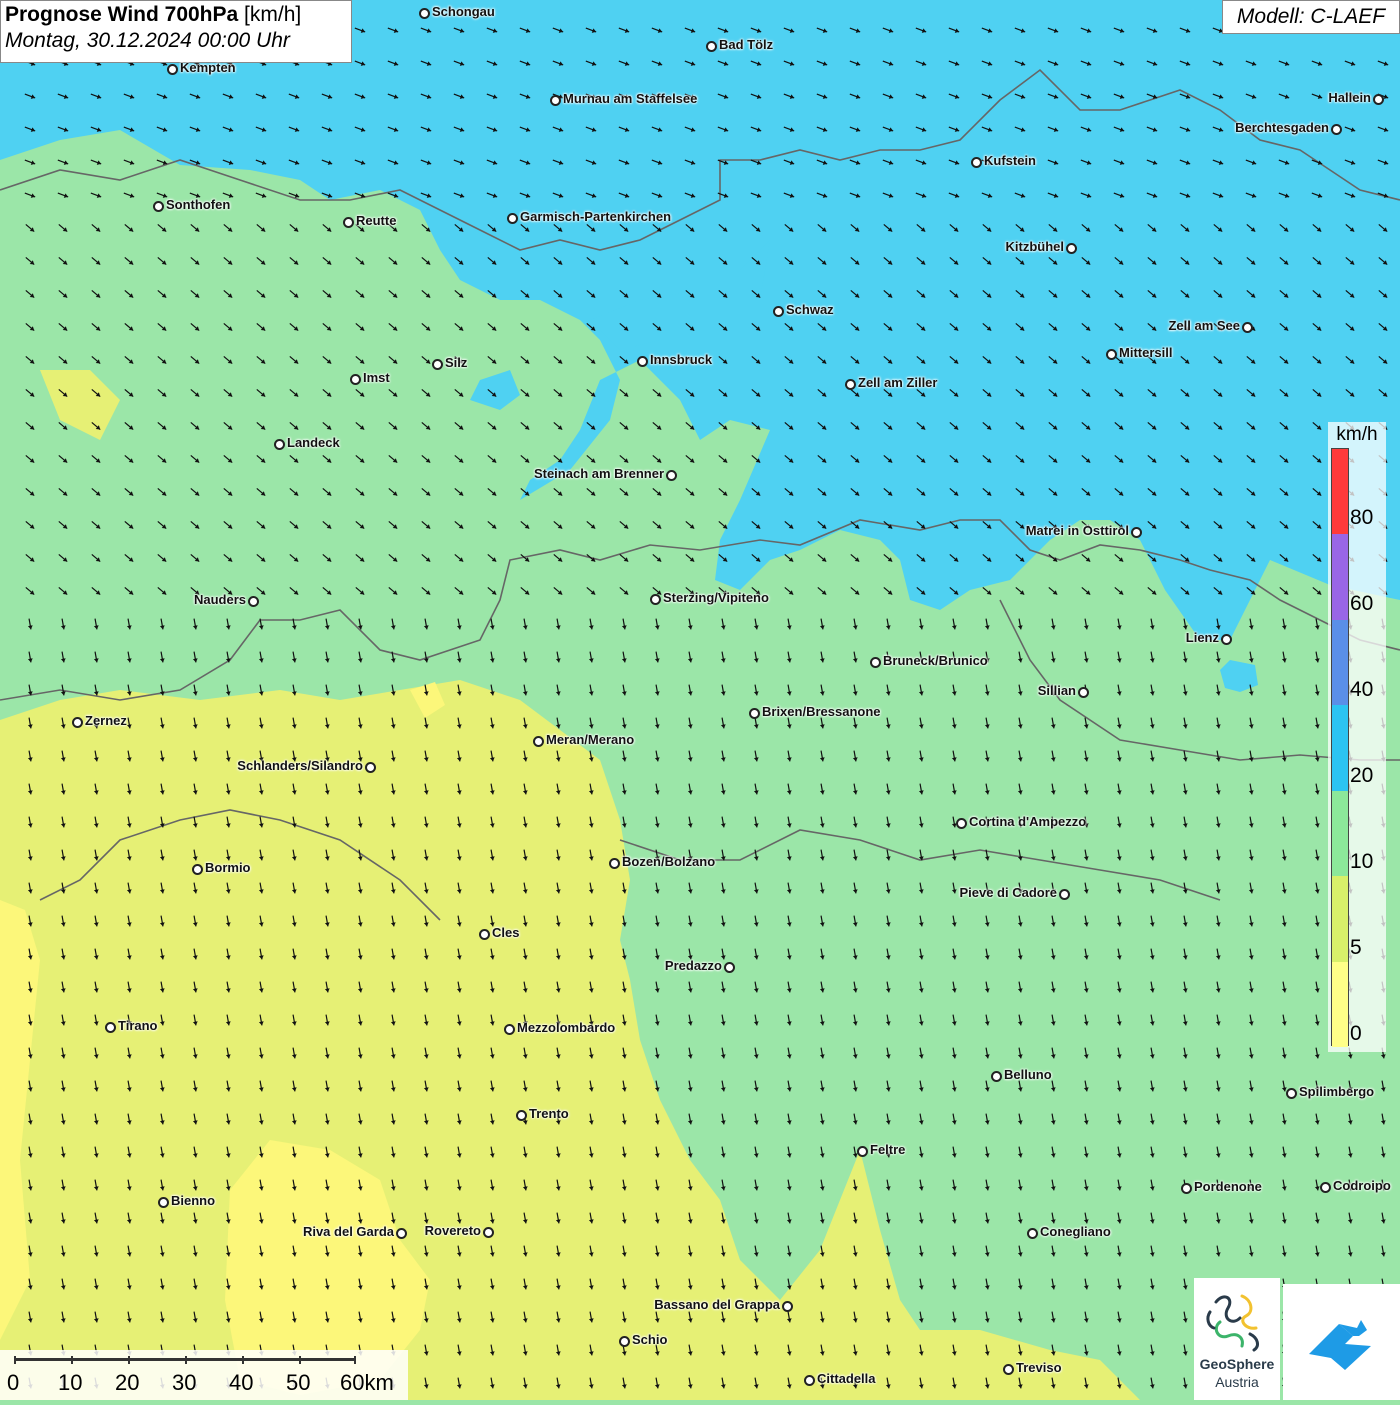 Image resolution: width=1400 pixels, height=1405 pixels. I want to click on city-label: Pieve di Cadore, so click(1008, 892).